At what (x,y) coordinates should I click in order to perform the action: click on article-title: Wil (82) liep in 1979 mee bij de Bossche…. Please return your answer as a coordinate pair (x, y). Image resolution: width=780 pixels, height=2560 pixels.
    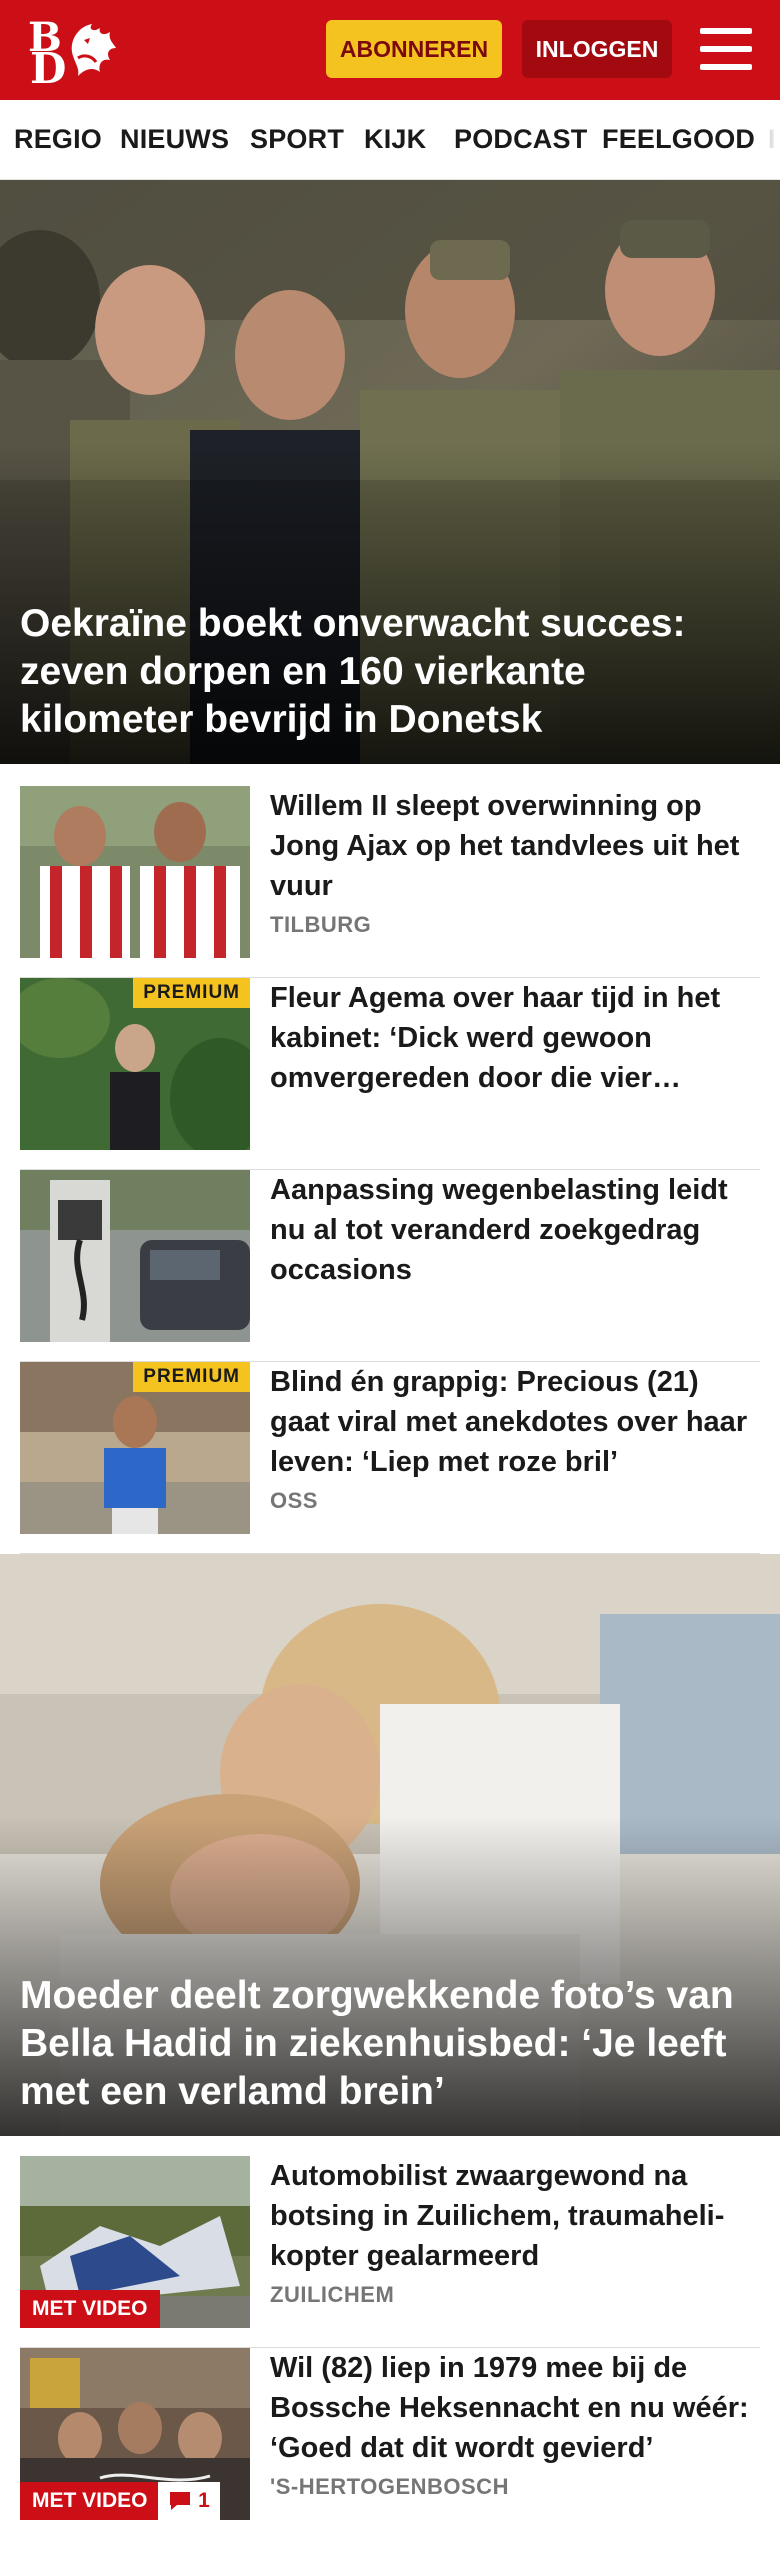
    Looking at the image, I should click on (515, 2408).